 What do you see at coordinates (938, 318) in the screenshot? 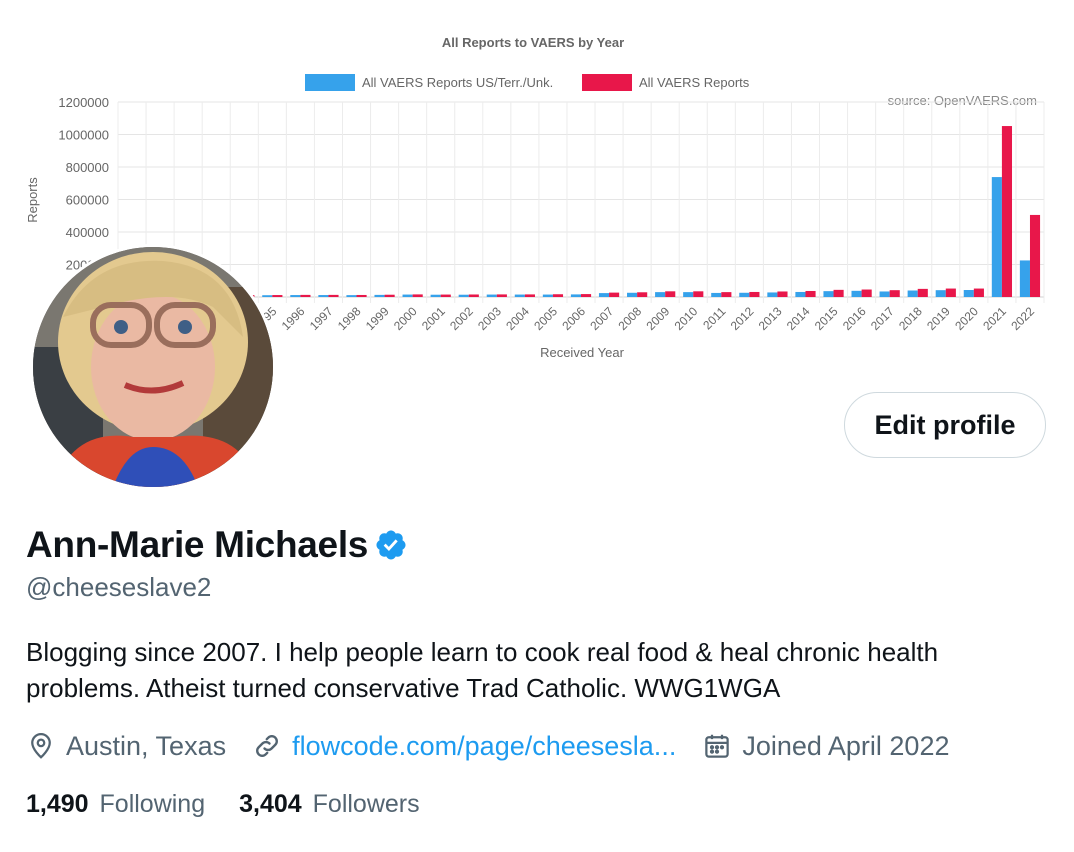
I see `x-tick-label: 2019` at bounding box center [938, 318].